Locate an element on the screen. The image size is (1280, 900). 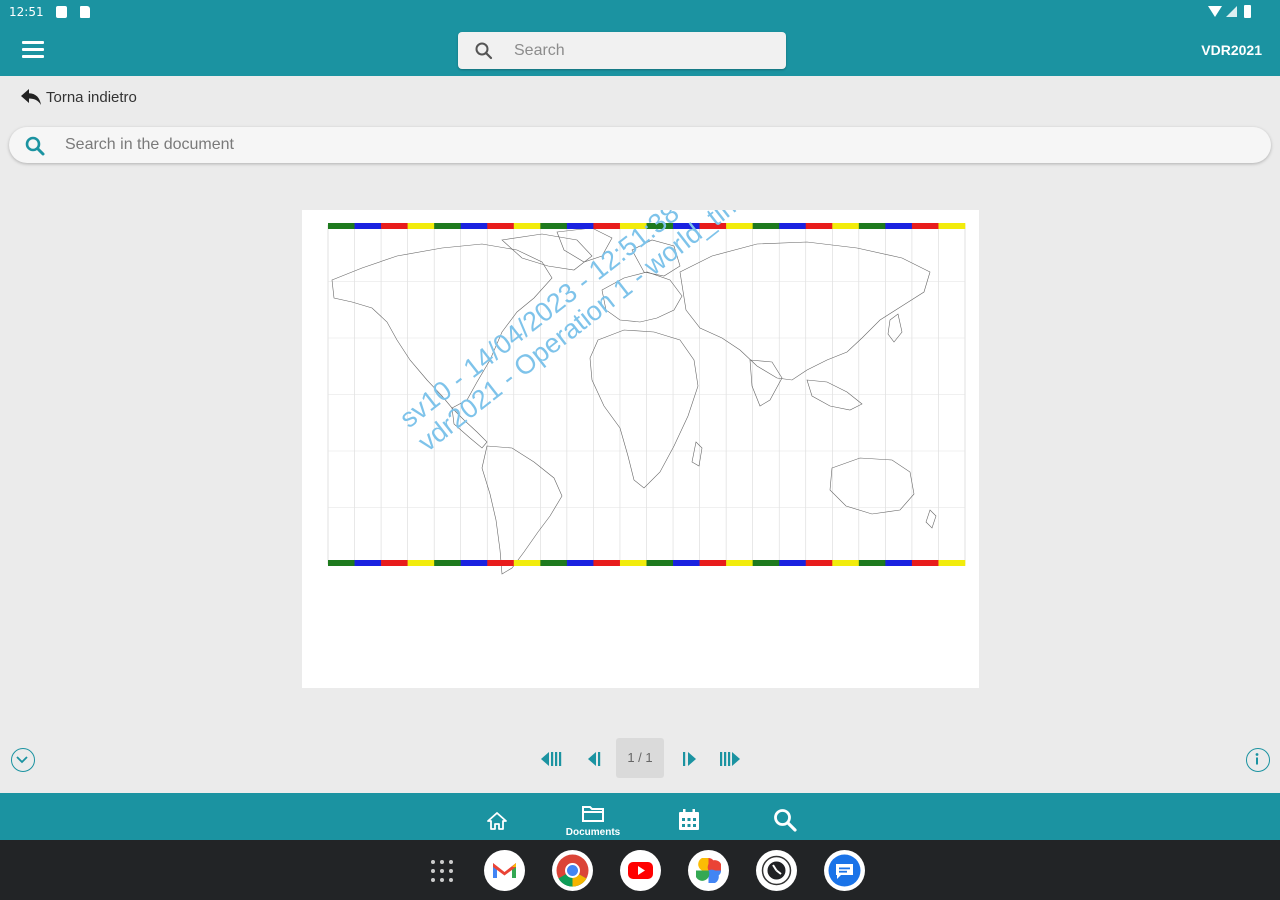
brand-label: VDR2021 is located at coordinates (1231, 50).